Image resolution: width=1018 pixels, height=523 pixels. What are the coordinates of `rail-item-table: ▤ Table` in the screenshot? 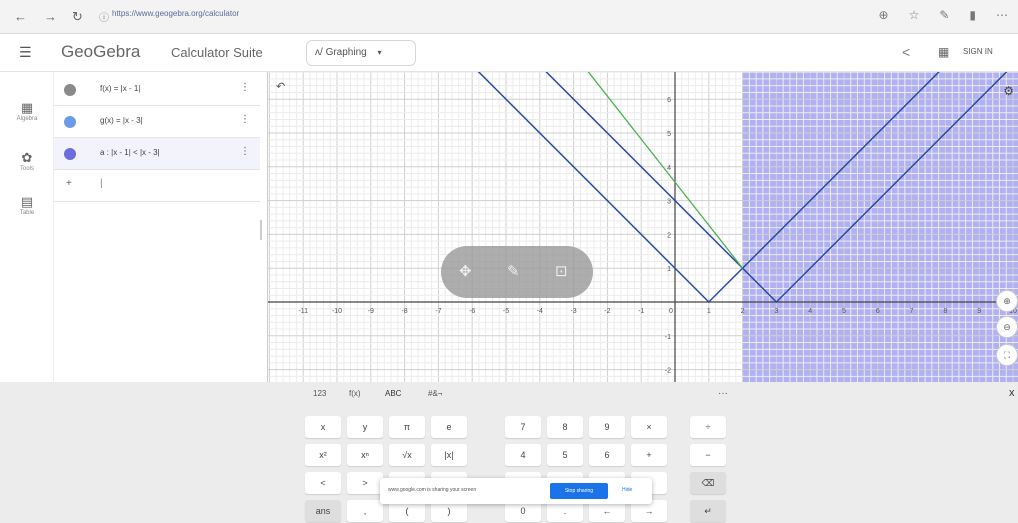 It's located at (27, 205).